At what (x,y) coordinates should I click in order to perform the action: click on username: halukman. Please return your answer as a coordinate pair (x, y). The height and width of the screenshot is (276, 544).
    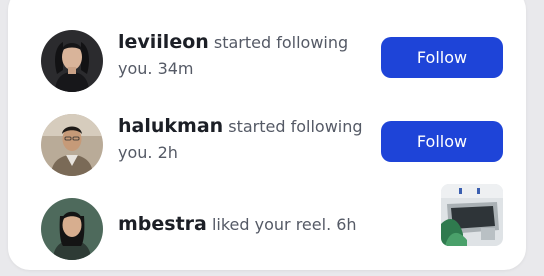
    Looking at the image, I should click on (170, 126).